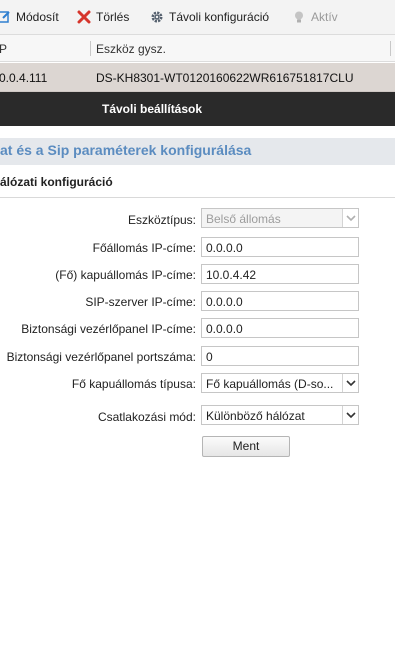 Image resolution: width=395 pixels, height=649 pixels. I want to click on master-ip-label: Főállomás IP-címe:, so click(144, 248).